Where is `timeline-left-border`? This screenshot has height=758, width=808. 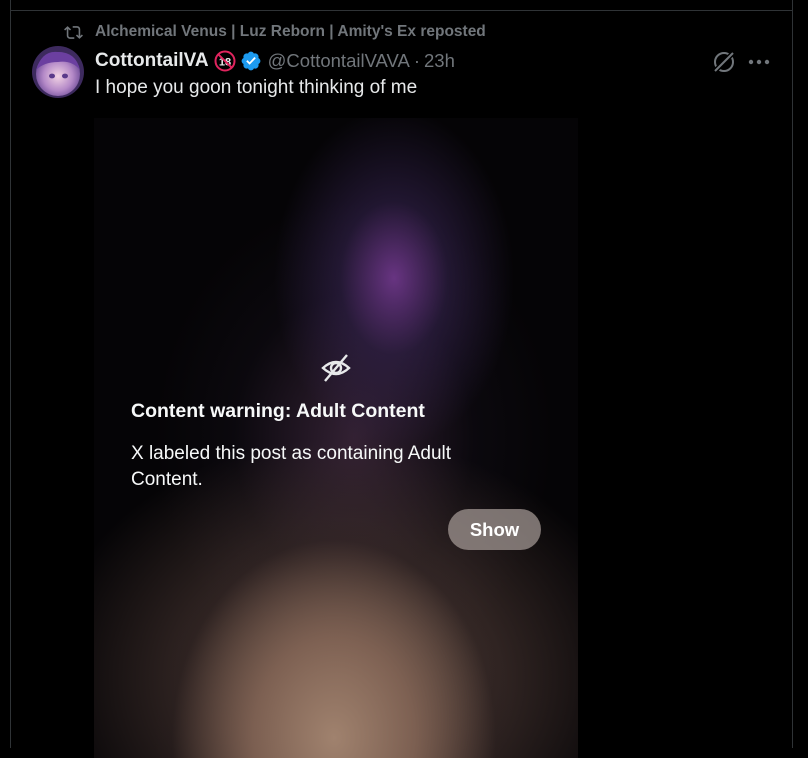
timeline-left-border is located at coordinates (10, 374).